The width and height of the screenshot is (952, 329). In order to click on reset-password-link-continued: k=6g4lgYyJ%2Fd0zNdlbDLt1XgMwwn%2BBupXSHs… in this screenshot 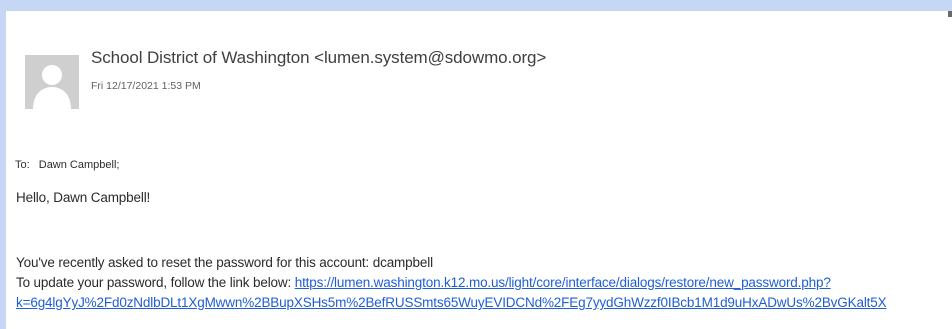, I will do `click(451, 302)`.